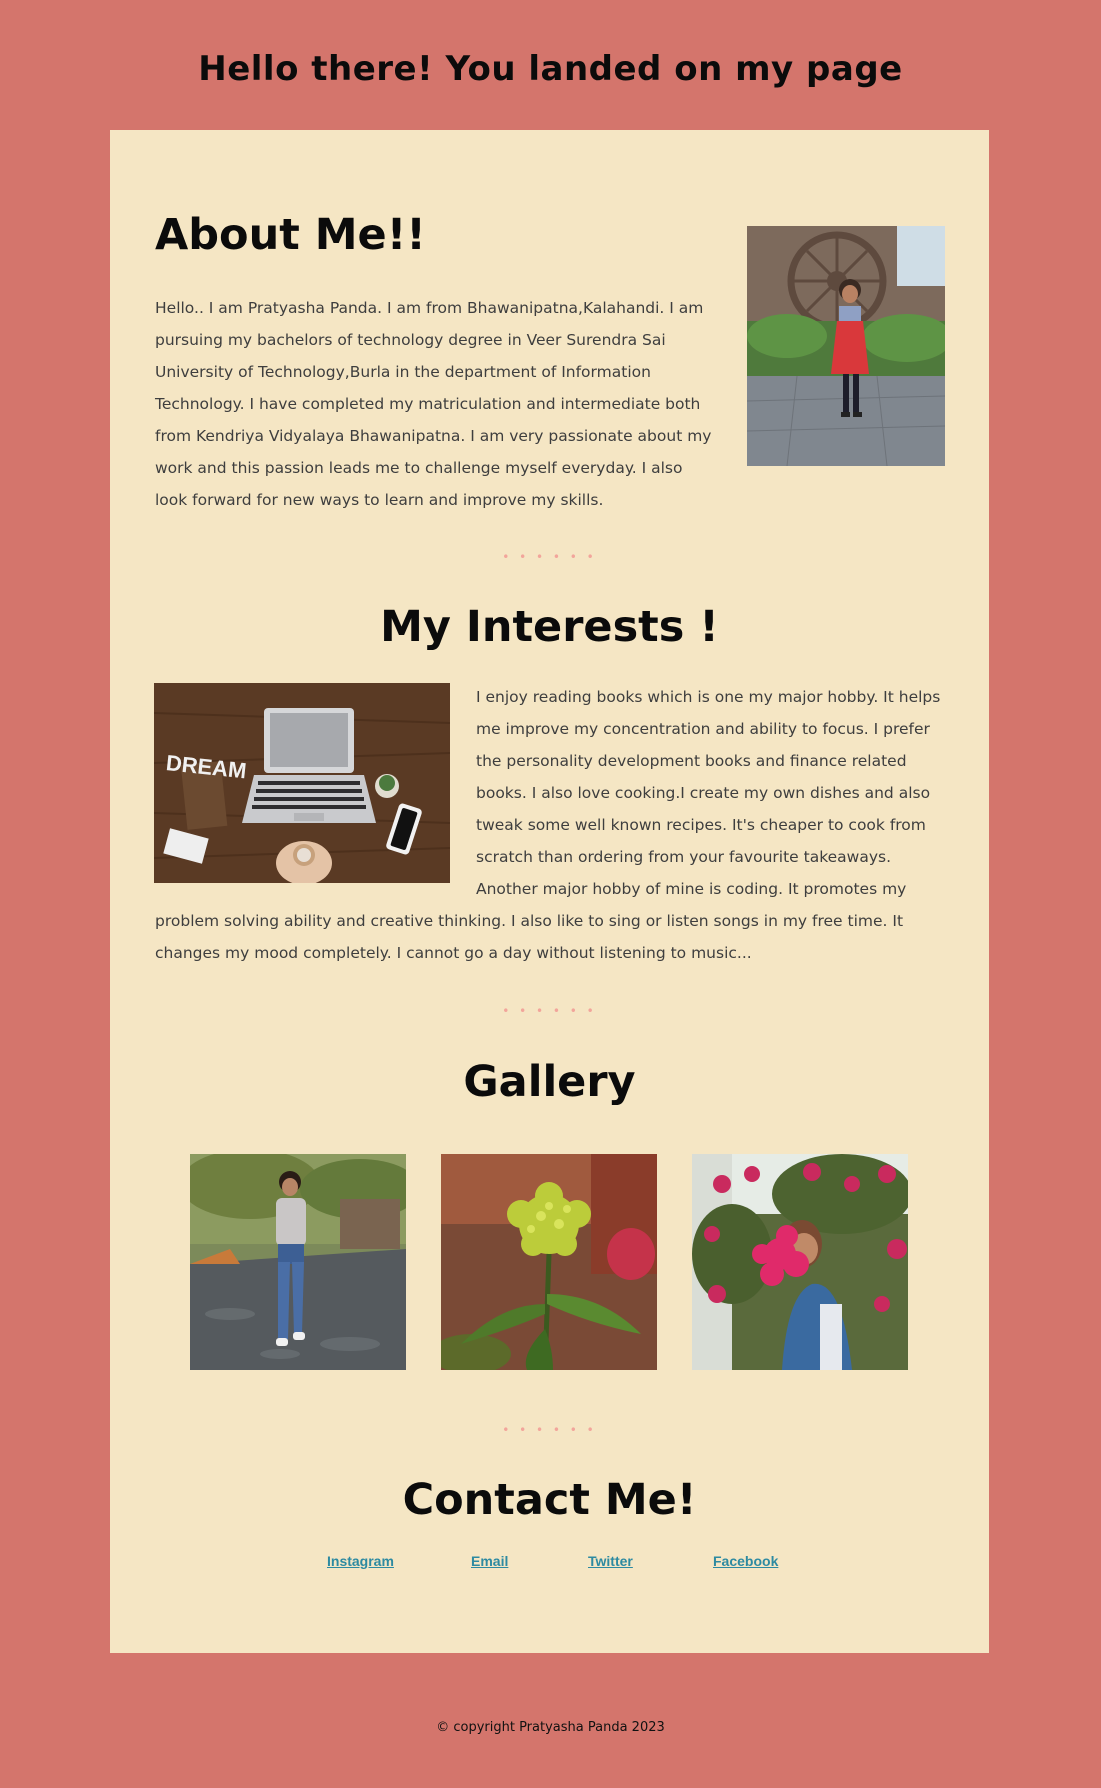 The image size is (1101, 1788). Describe the element at coordinates (290, 235) in the screenshot. I see `about-title: About Me!!` at that location.